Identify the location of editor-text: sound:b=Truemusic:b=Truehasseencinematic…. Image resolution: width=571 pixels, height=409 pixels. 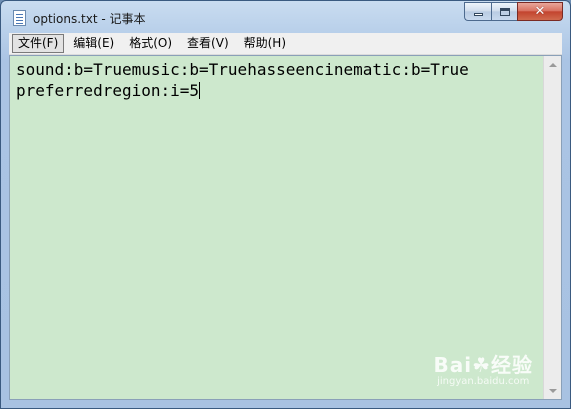
(278, 80).